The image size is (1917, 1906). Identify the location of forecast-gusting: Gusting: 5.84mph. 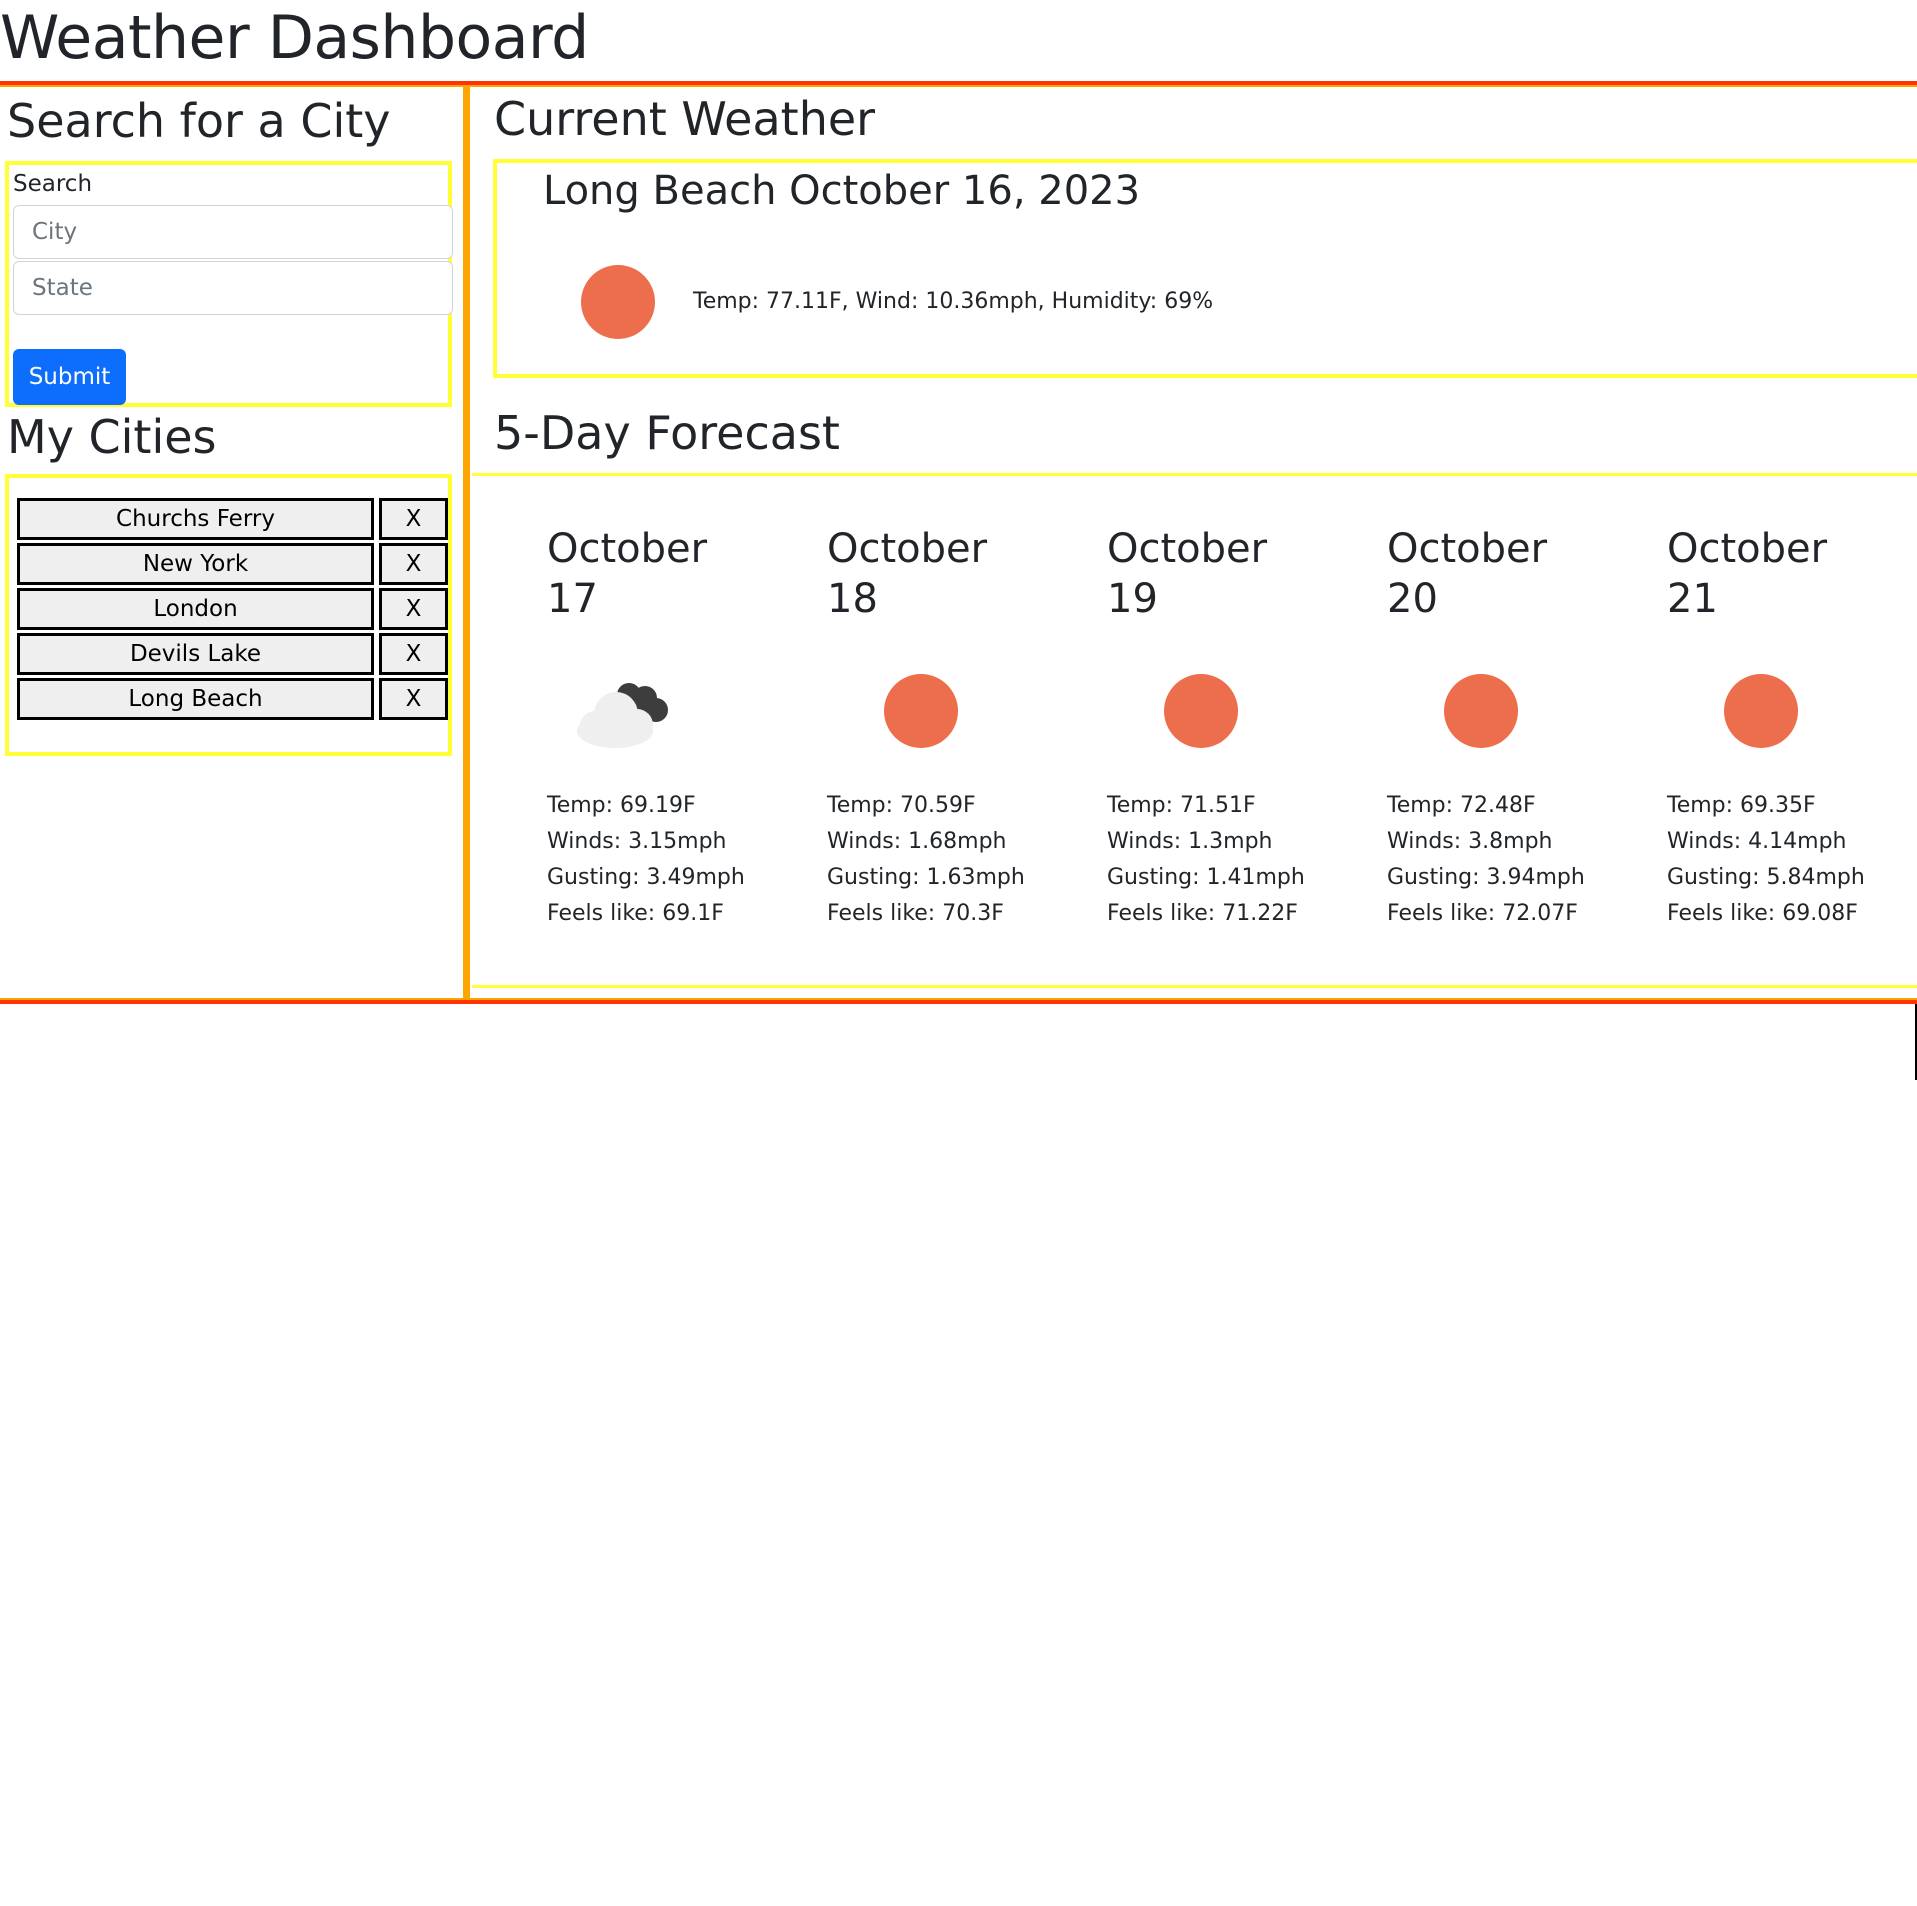
(1766, 877).